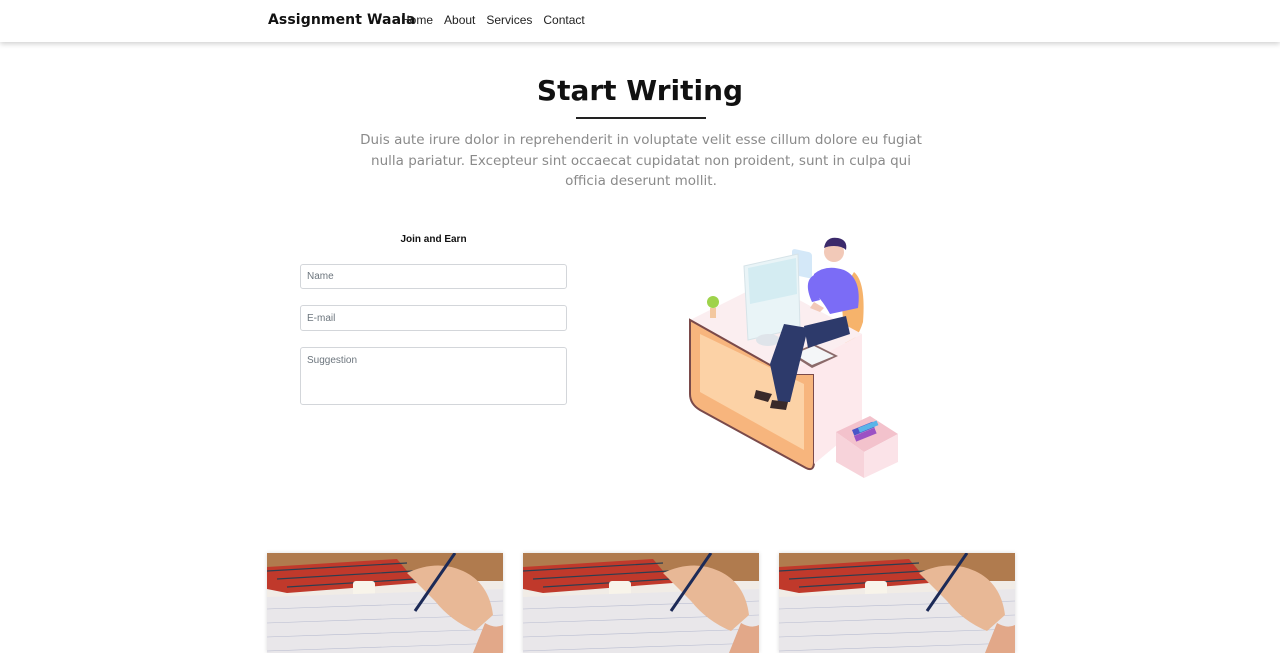  I want to click on email-input, so click(433, 318).